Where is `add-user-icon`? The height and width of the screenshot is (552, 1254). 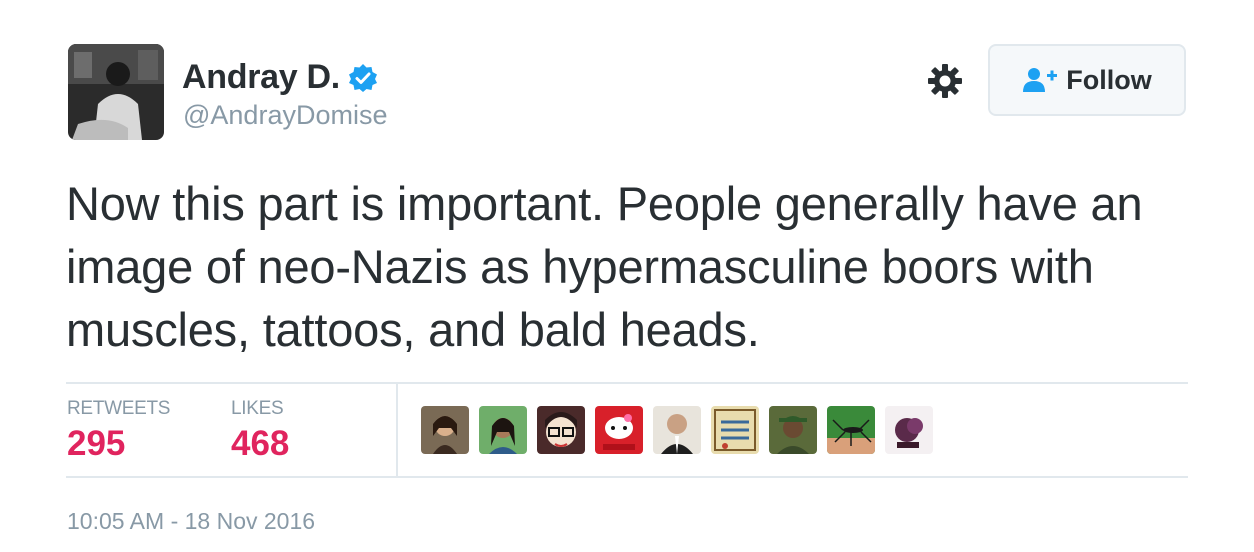 add-user-icon is located at coordinates (1040, 80).